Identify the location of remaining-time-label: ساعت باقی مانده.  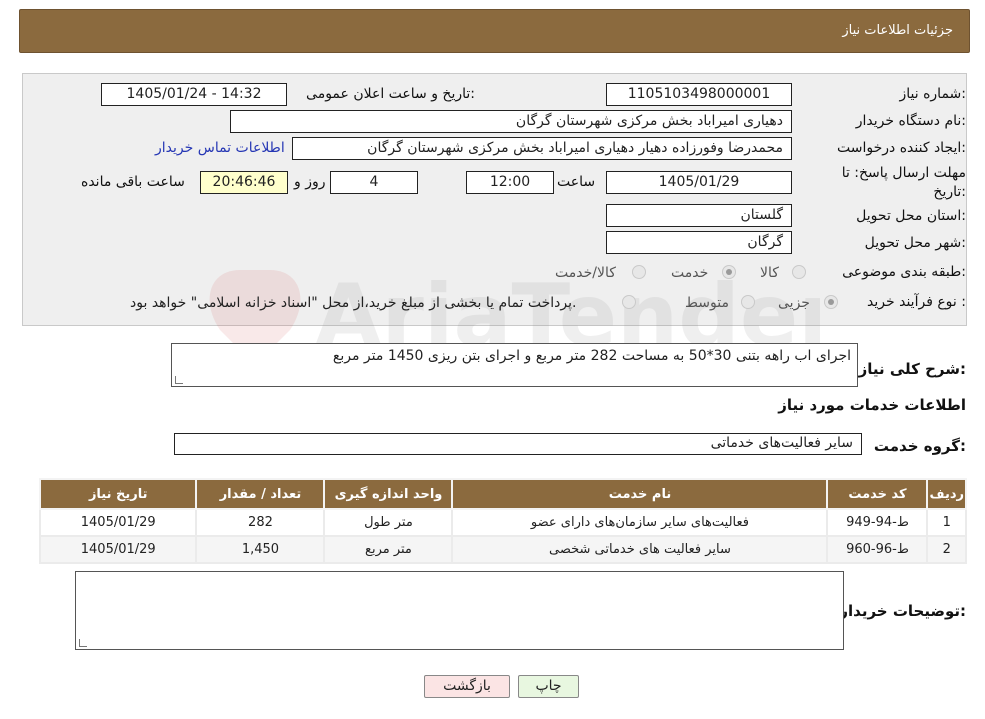
(133, 182).